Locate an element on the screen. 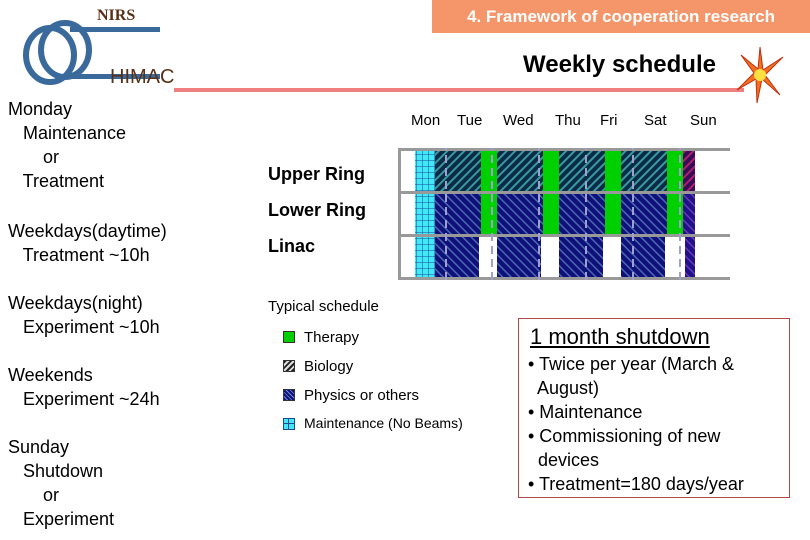 Image resolution: width=810 pixels, height=540 pixels. day-fri: Fri is located at coordinates (609, 120).